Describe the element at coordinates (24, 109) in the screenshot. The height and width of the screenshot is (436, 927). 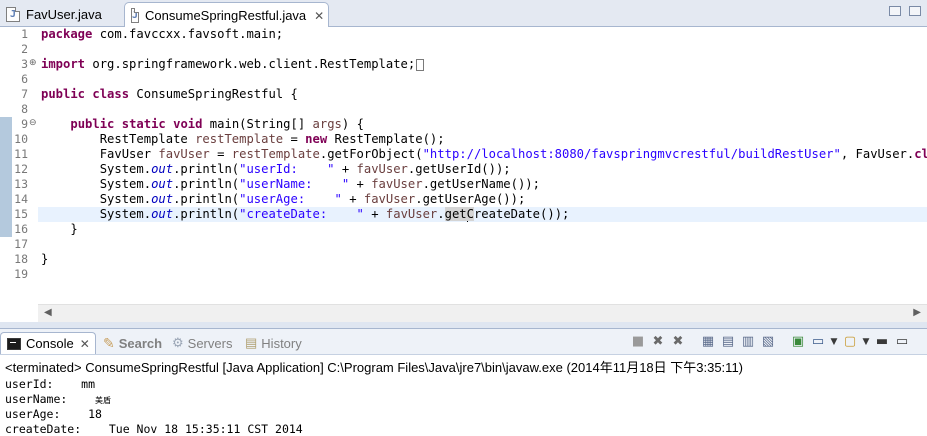
I see `line-number: 8` at that location.